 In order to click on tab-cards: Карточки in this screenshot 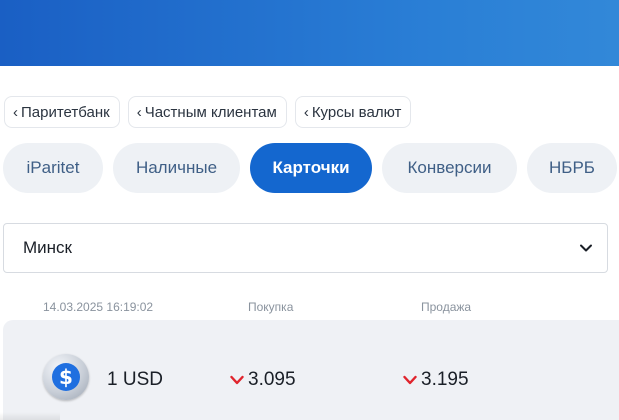, I will do `click(311, 168)`.